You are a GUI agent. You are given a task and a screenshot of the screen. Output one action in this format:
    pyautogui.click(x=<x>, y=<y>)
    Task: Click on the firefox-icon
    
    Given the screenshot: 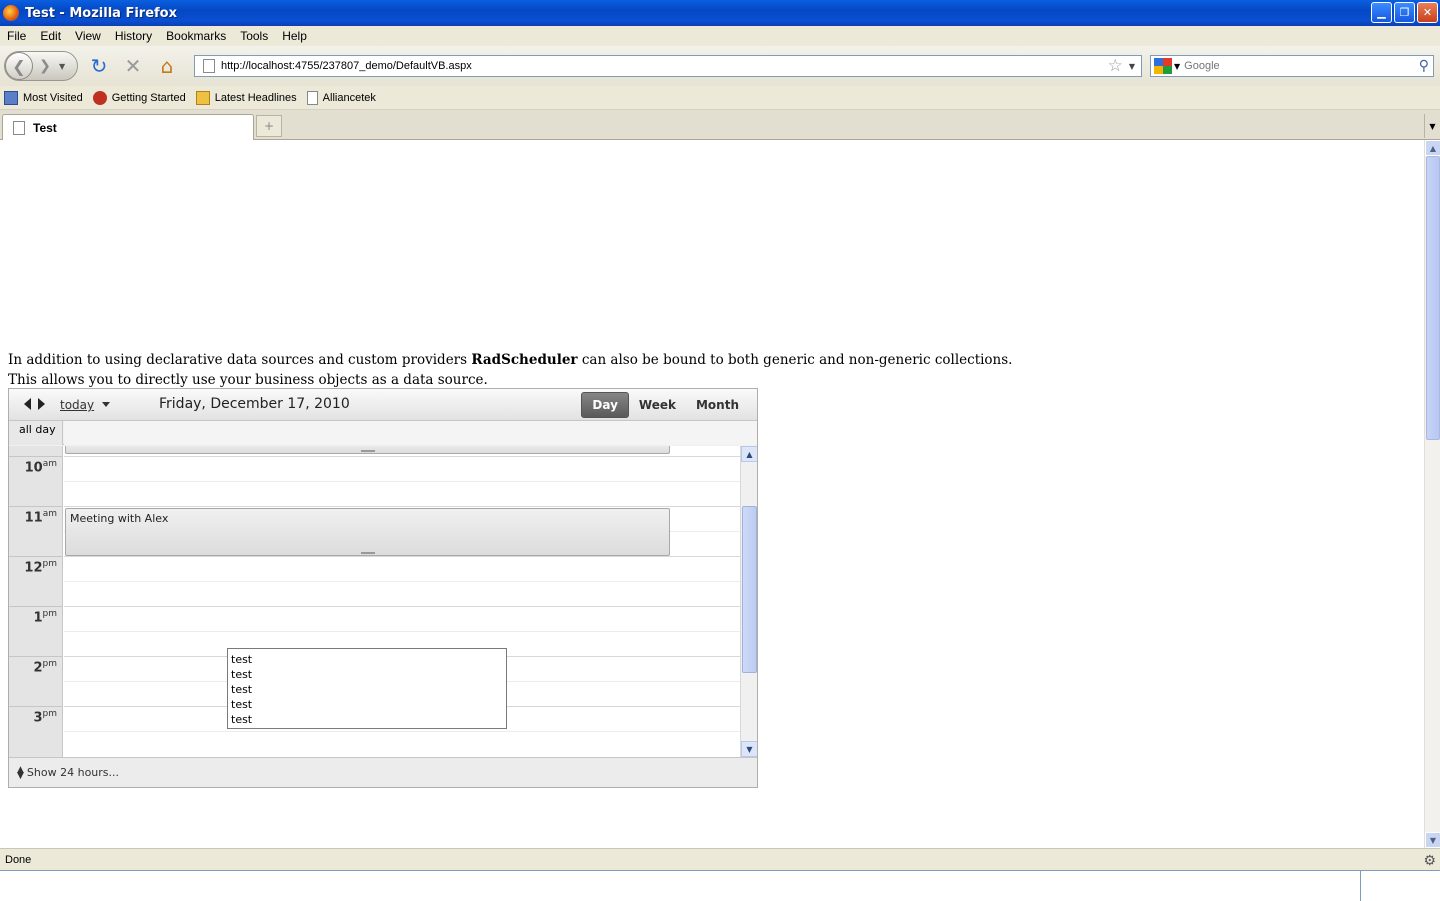 What is the action you would take?
    pyautogui.click(x=11, y=13)
    